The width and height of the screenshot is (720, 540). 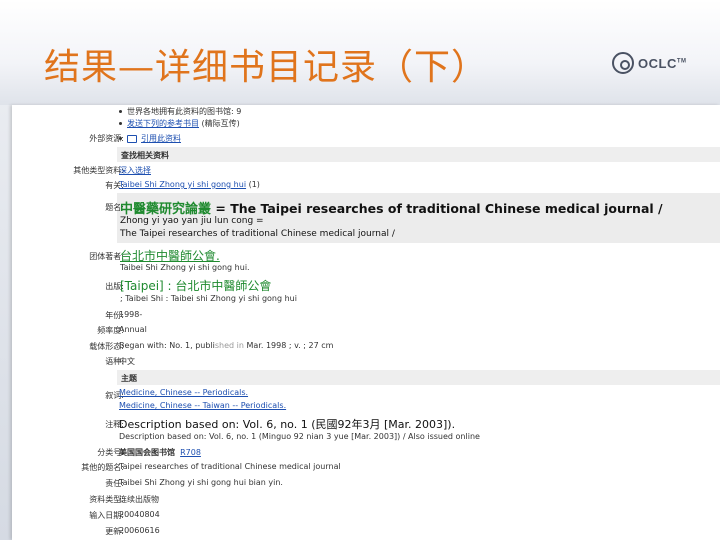 What do you see at coordinates (139, 514) in the screenshot?
I see `entry-date-value: 20040804` at bounding box center [139, 514].